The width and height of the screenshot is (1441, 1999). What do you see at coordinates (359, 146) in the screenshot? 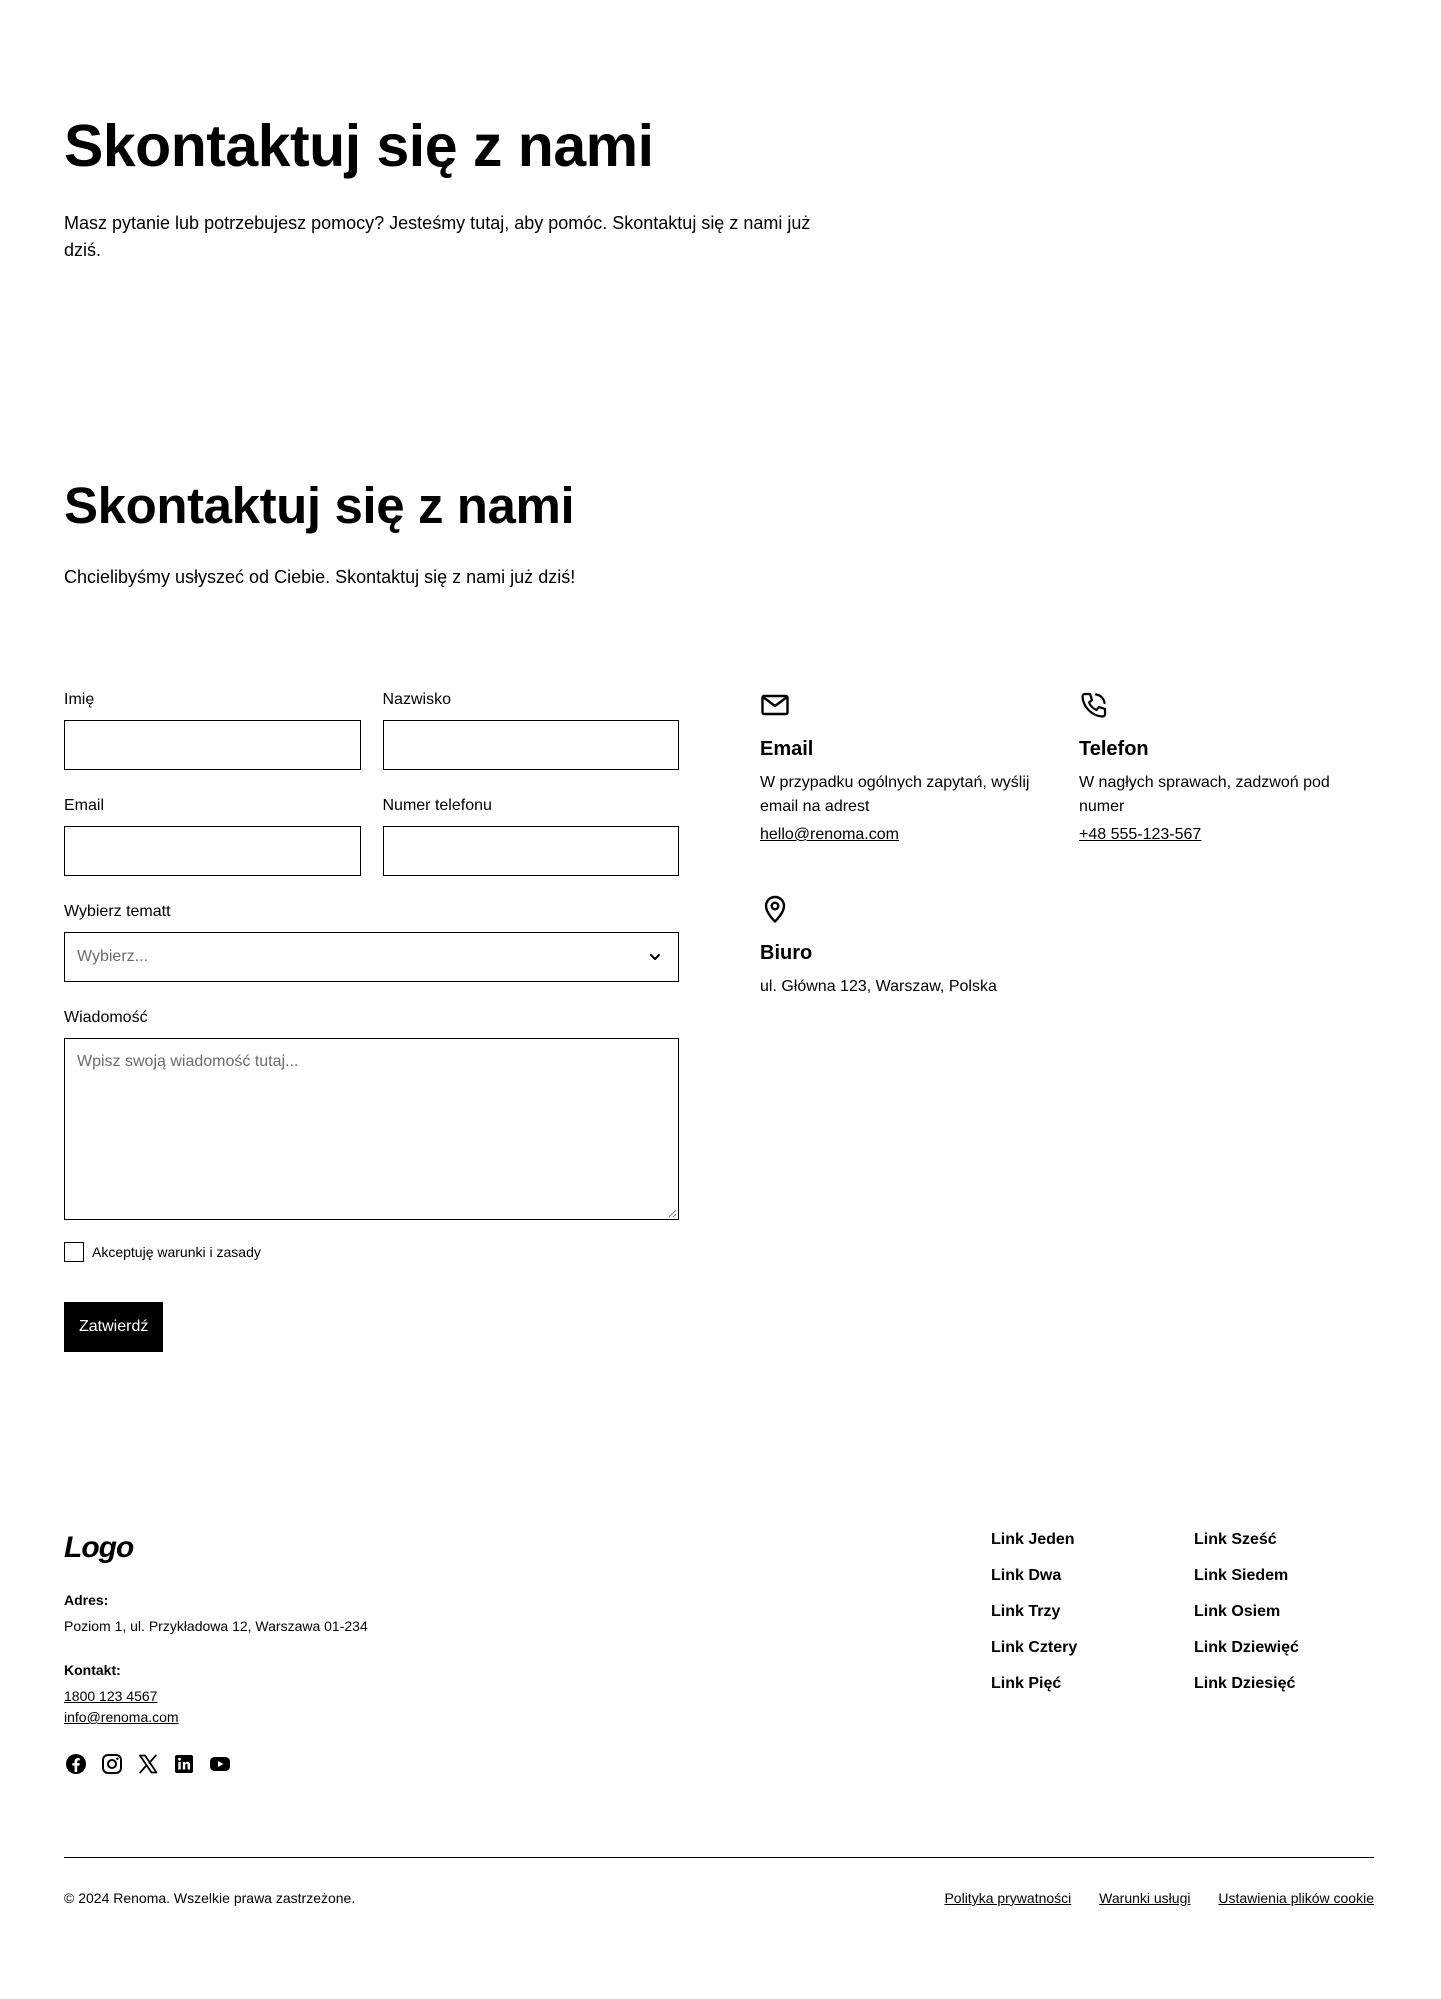
I see `hero-title: Skontaktuj się z nami` at bounding box center [359, 146].